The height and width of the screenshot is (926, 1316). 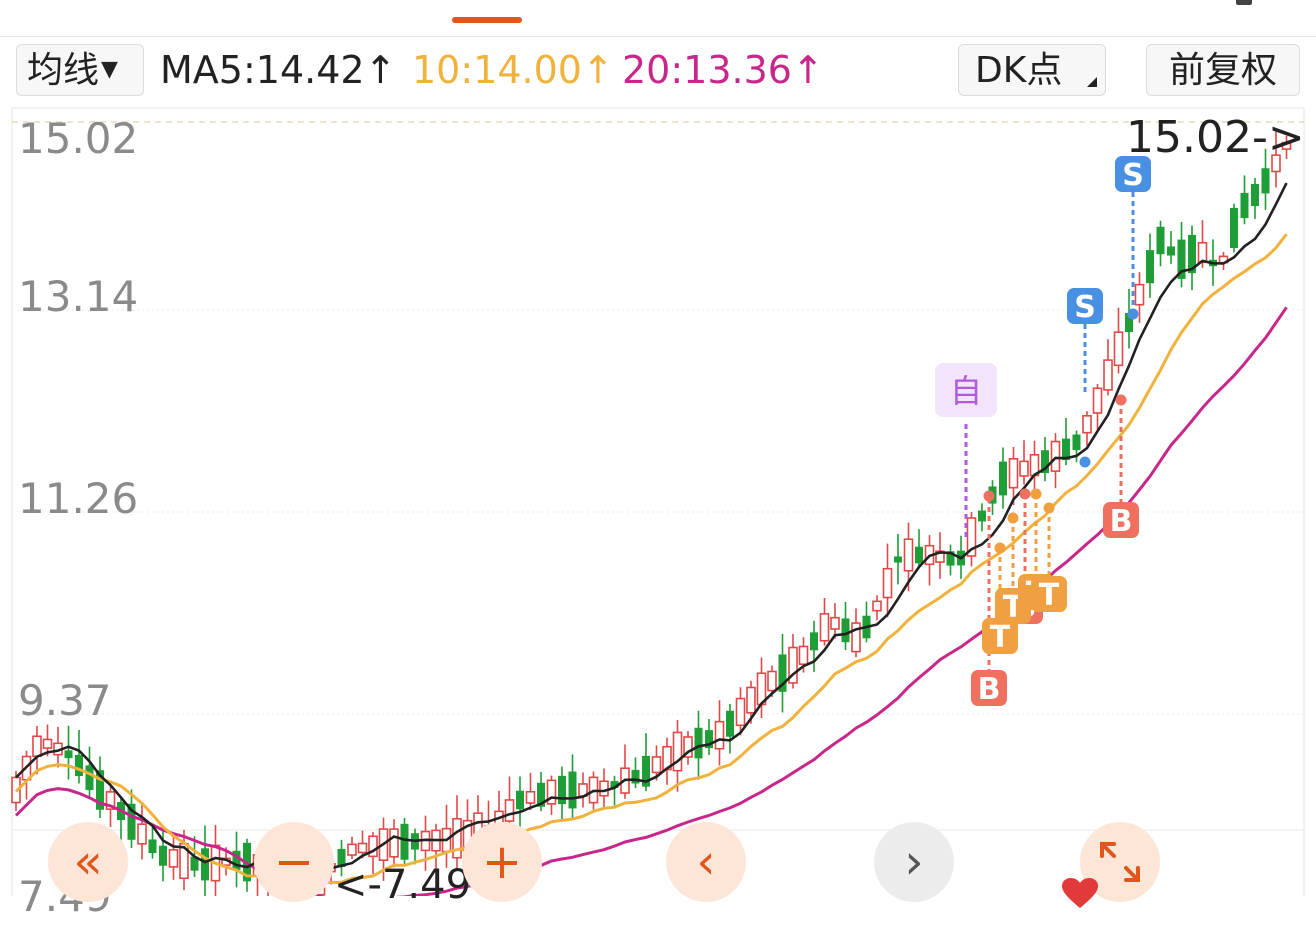 I want to click on chevron-left-icon: ‹, so click(x=706, y=862).